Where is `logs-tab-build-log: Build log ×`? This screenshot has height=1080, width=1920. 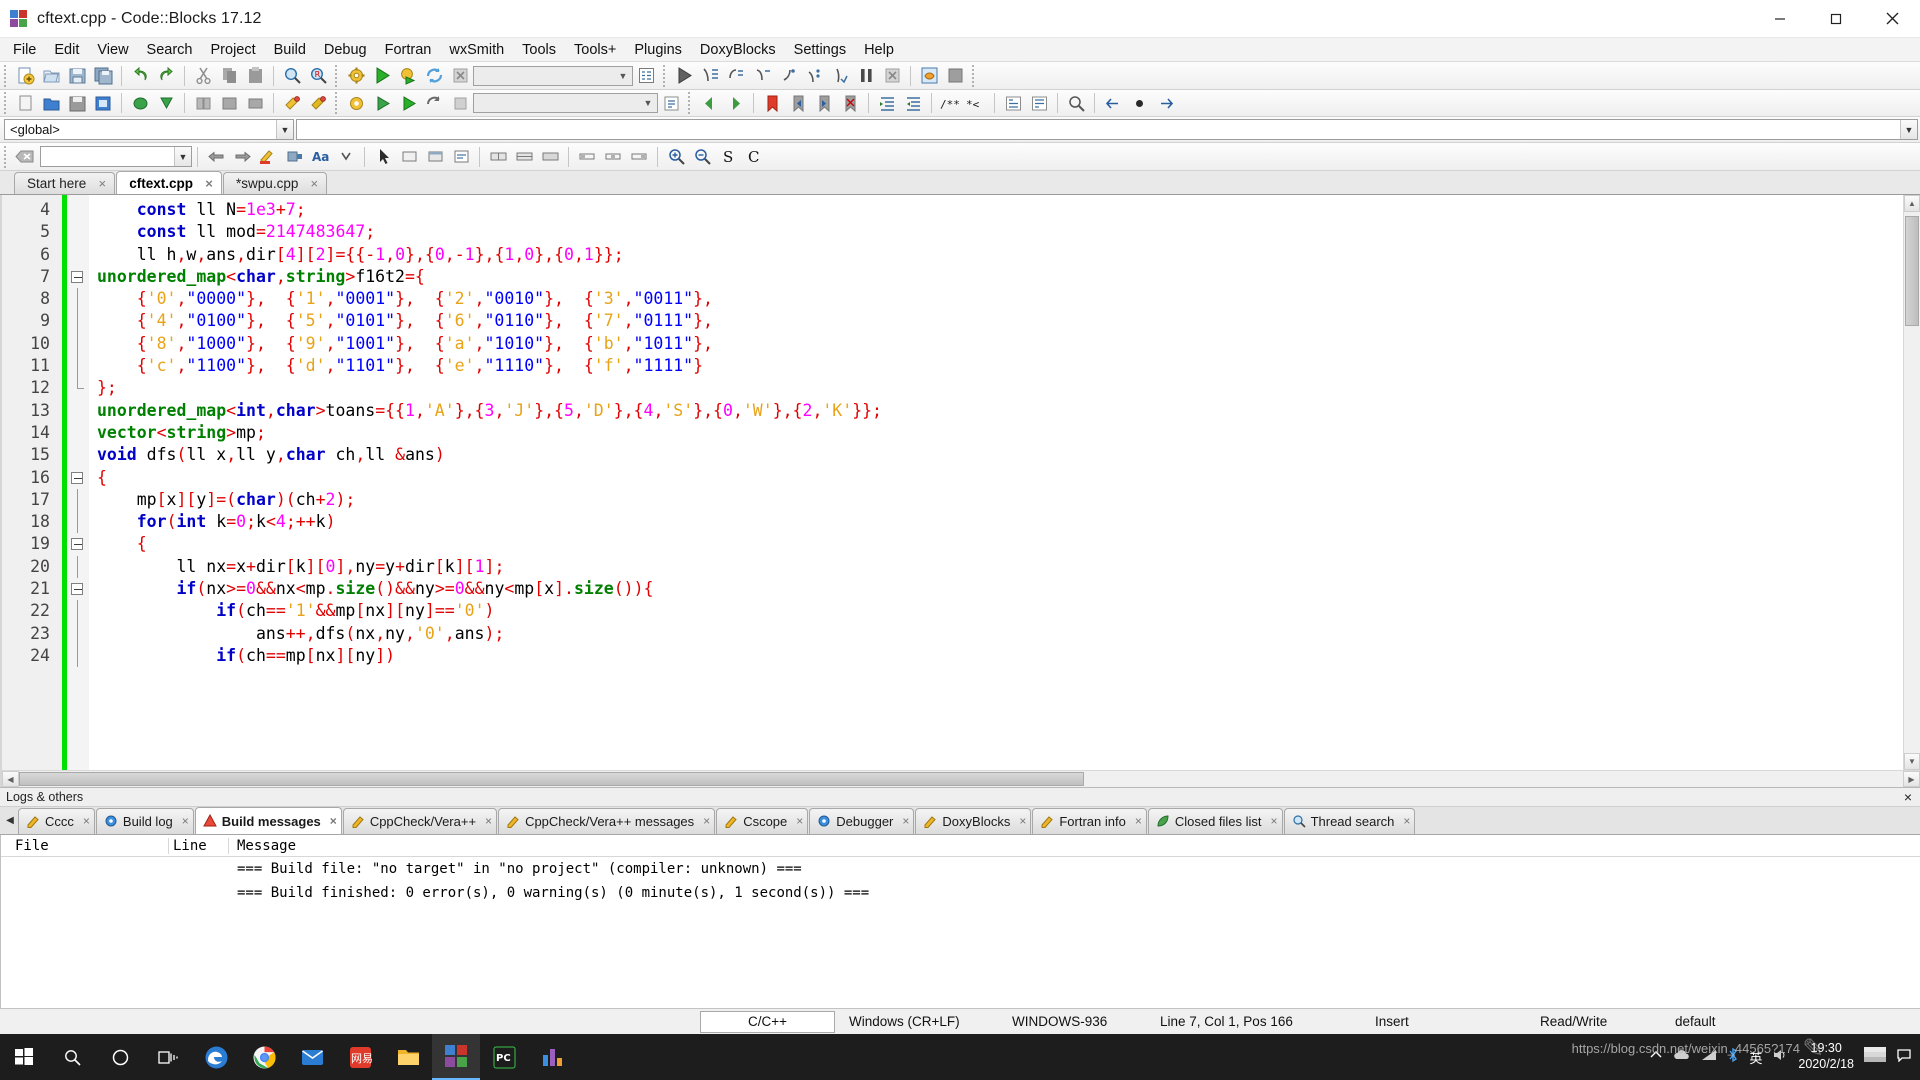 logs-tab-build-log: Build log × is located at coordinates (144, 820).